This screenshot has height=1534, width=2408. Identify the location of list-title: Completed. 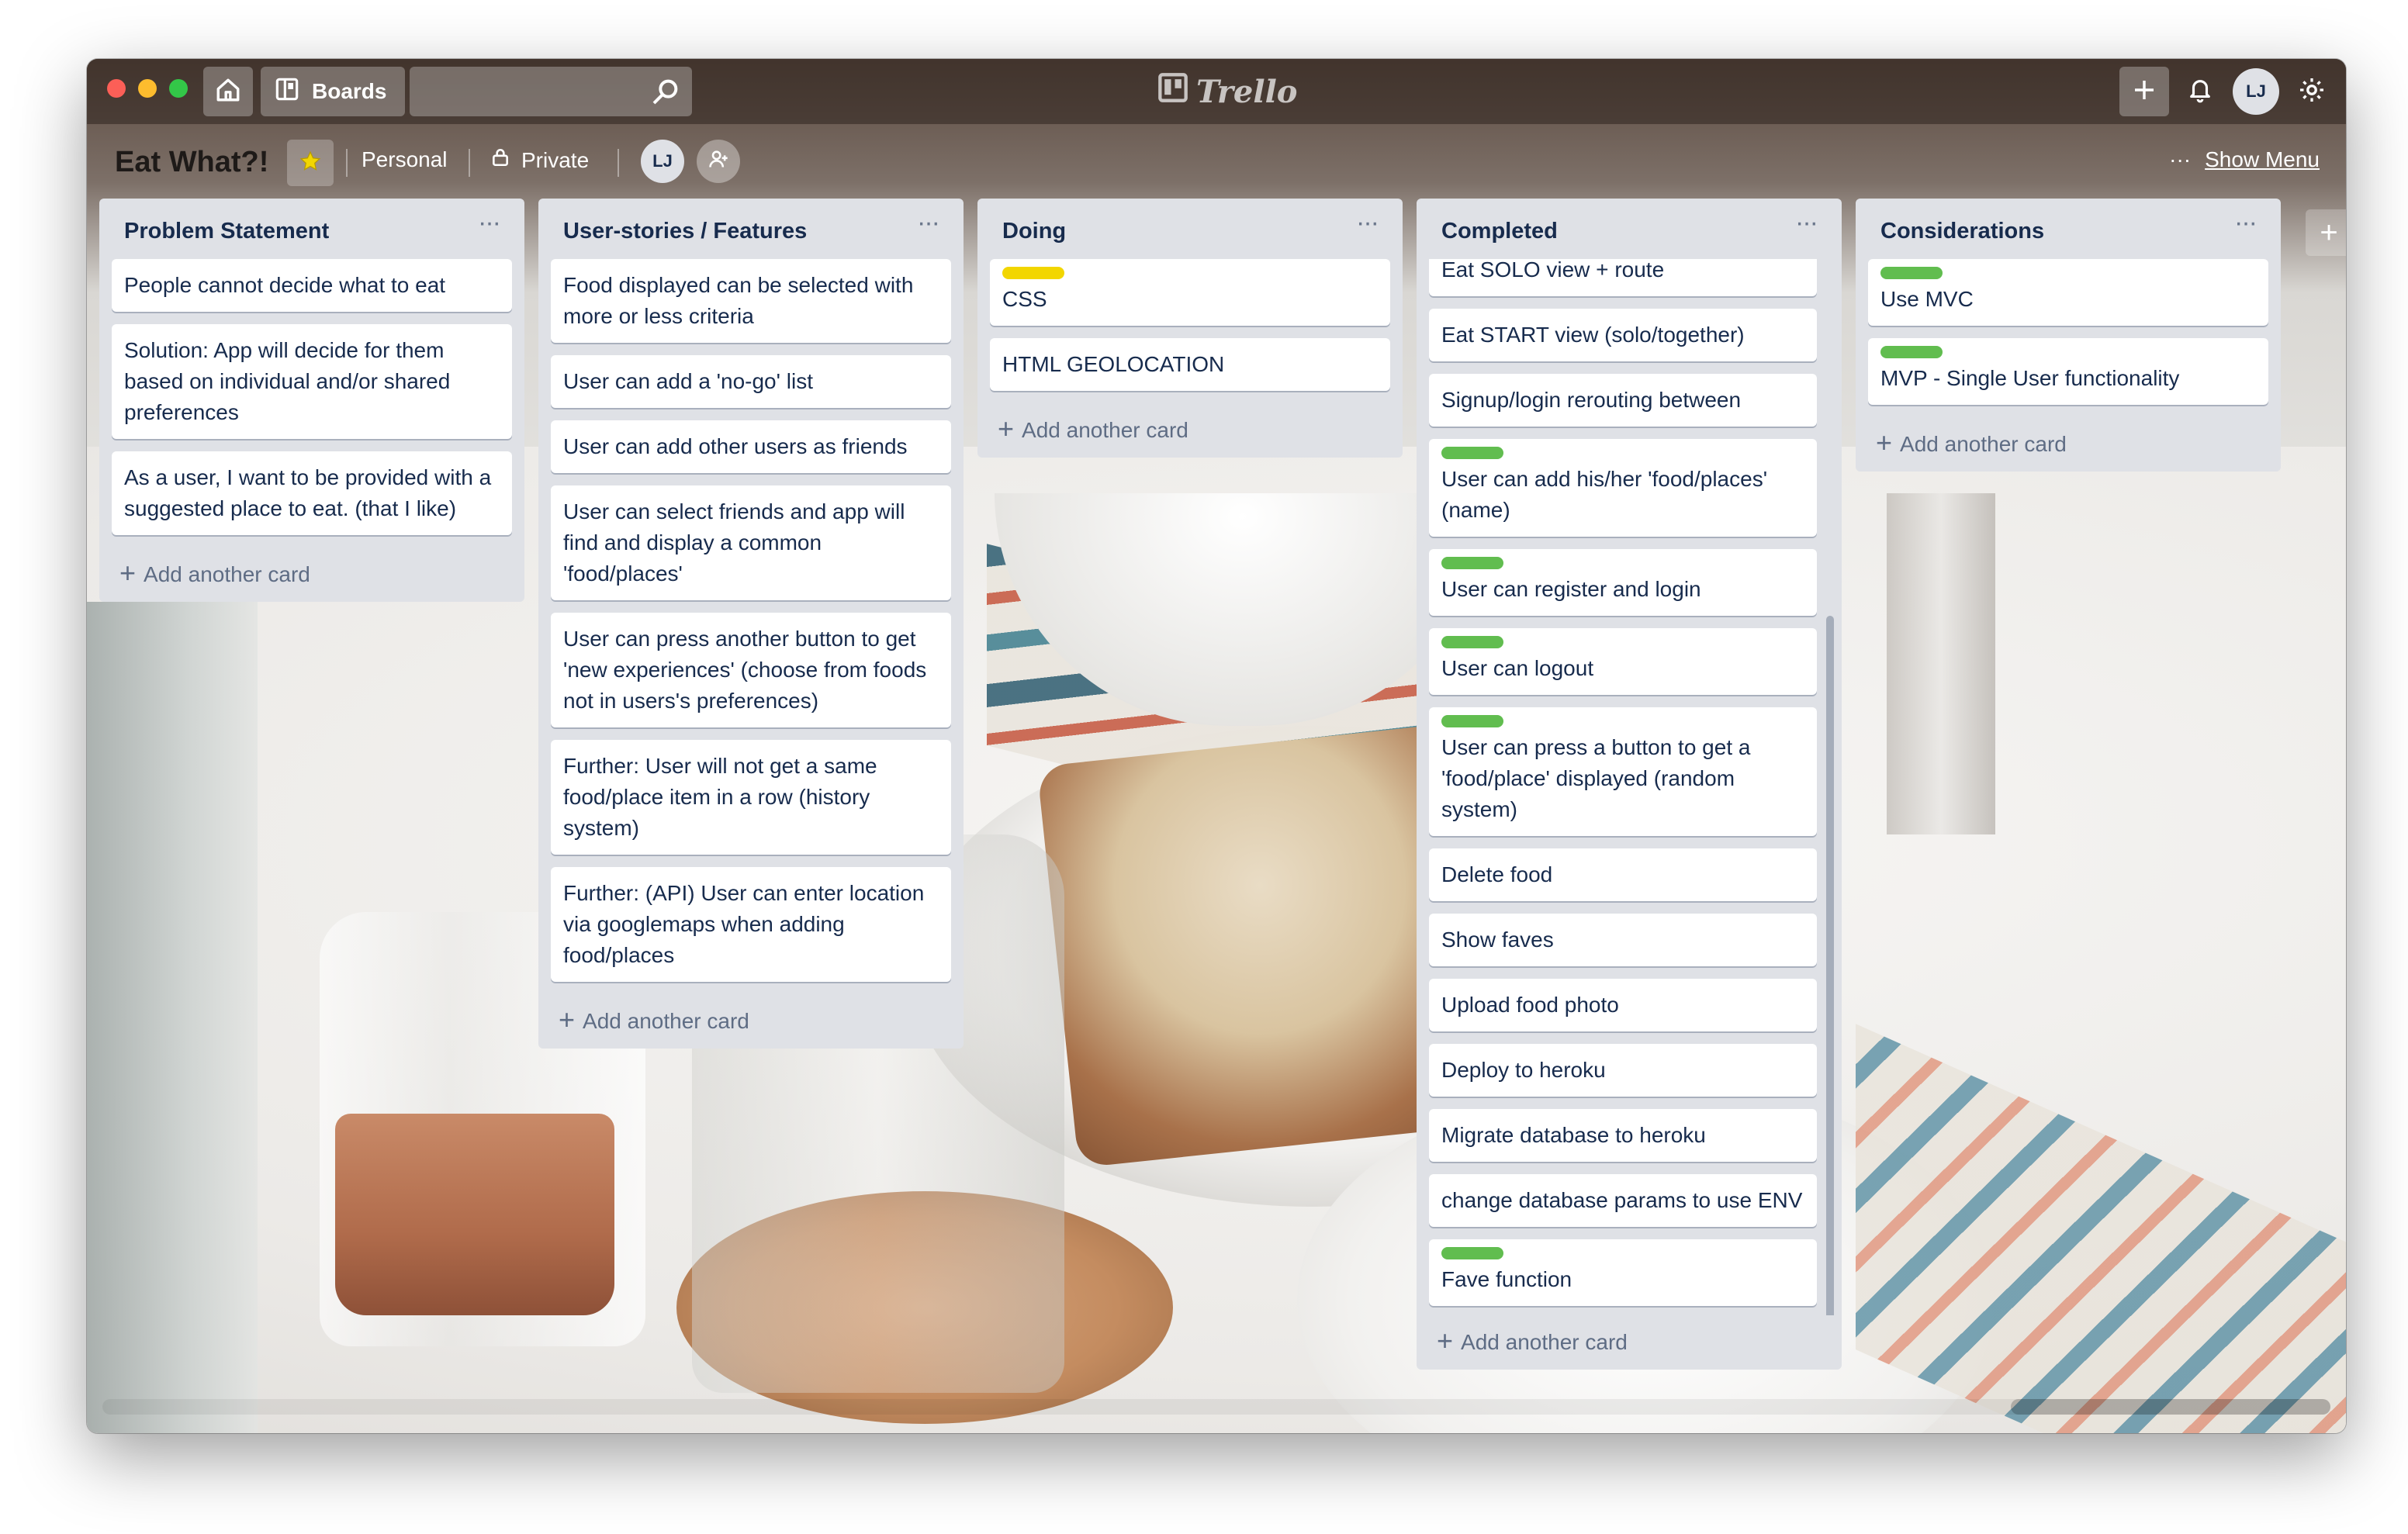
(1499, 231).